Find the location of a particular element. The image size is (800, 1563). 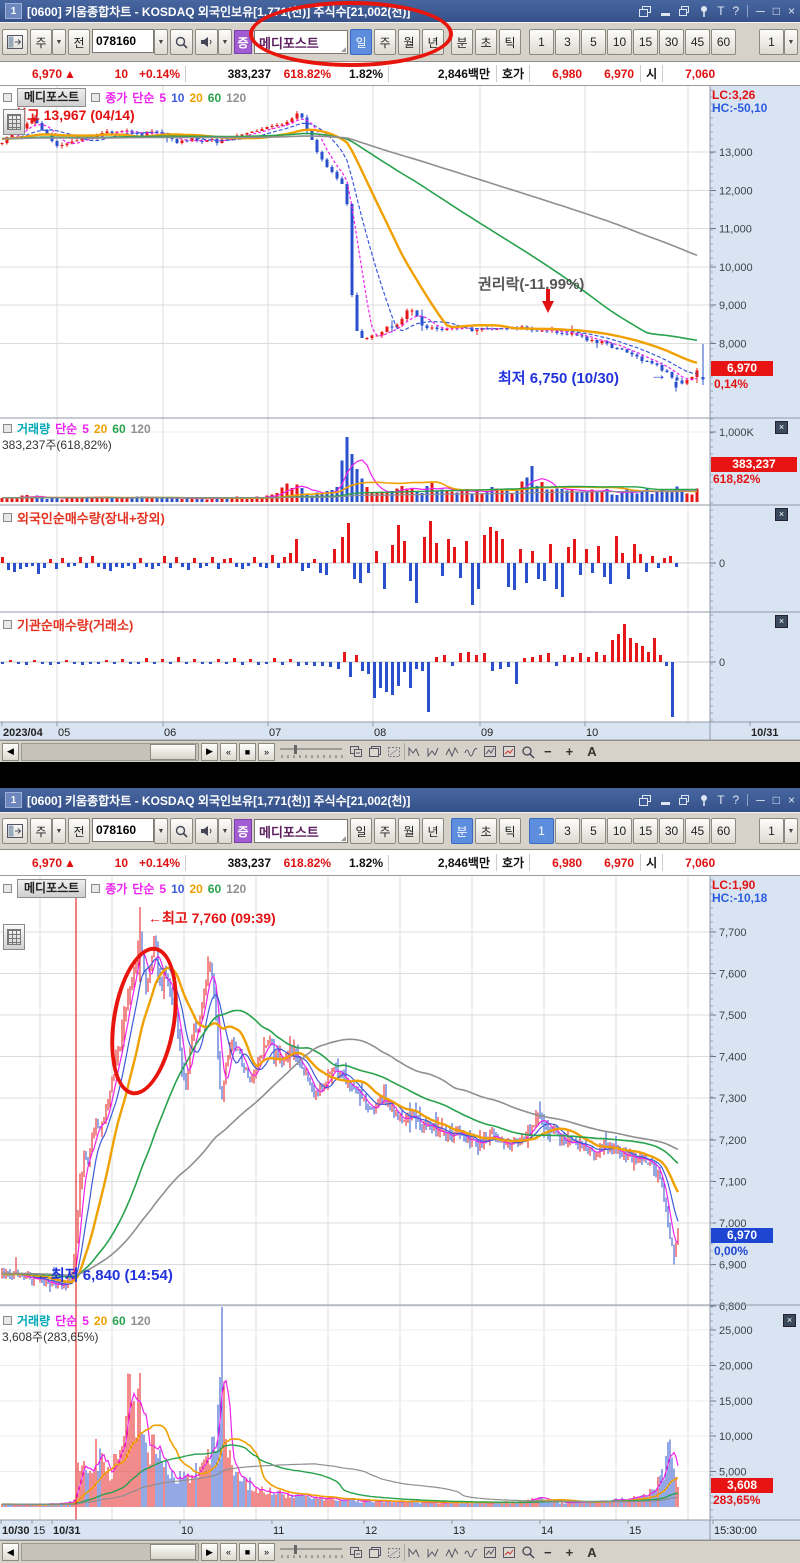

stock-code-input is located at coordinates (123, 830).